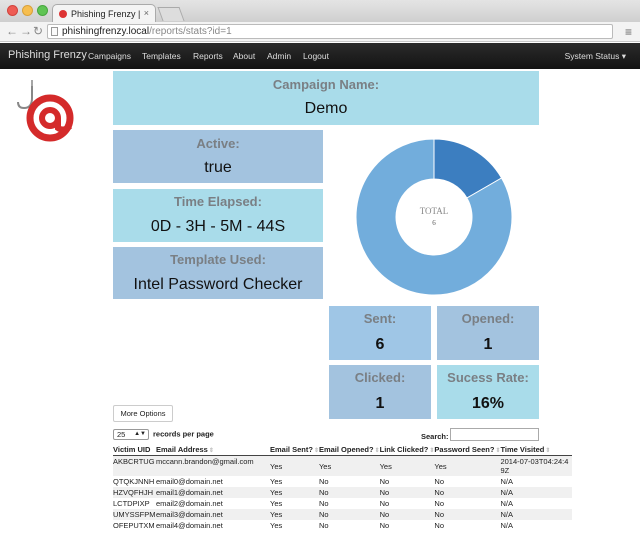 The height and width of the screenshot is (533, 640). What do you see at coordinates (320, 11) in the screenshot?
I see `browser-tab-bar: Phishing Frenzy | ×` at bounding box center [320, 11].